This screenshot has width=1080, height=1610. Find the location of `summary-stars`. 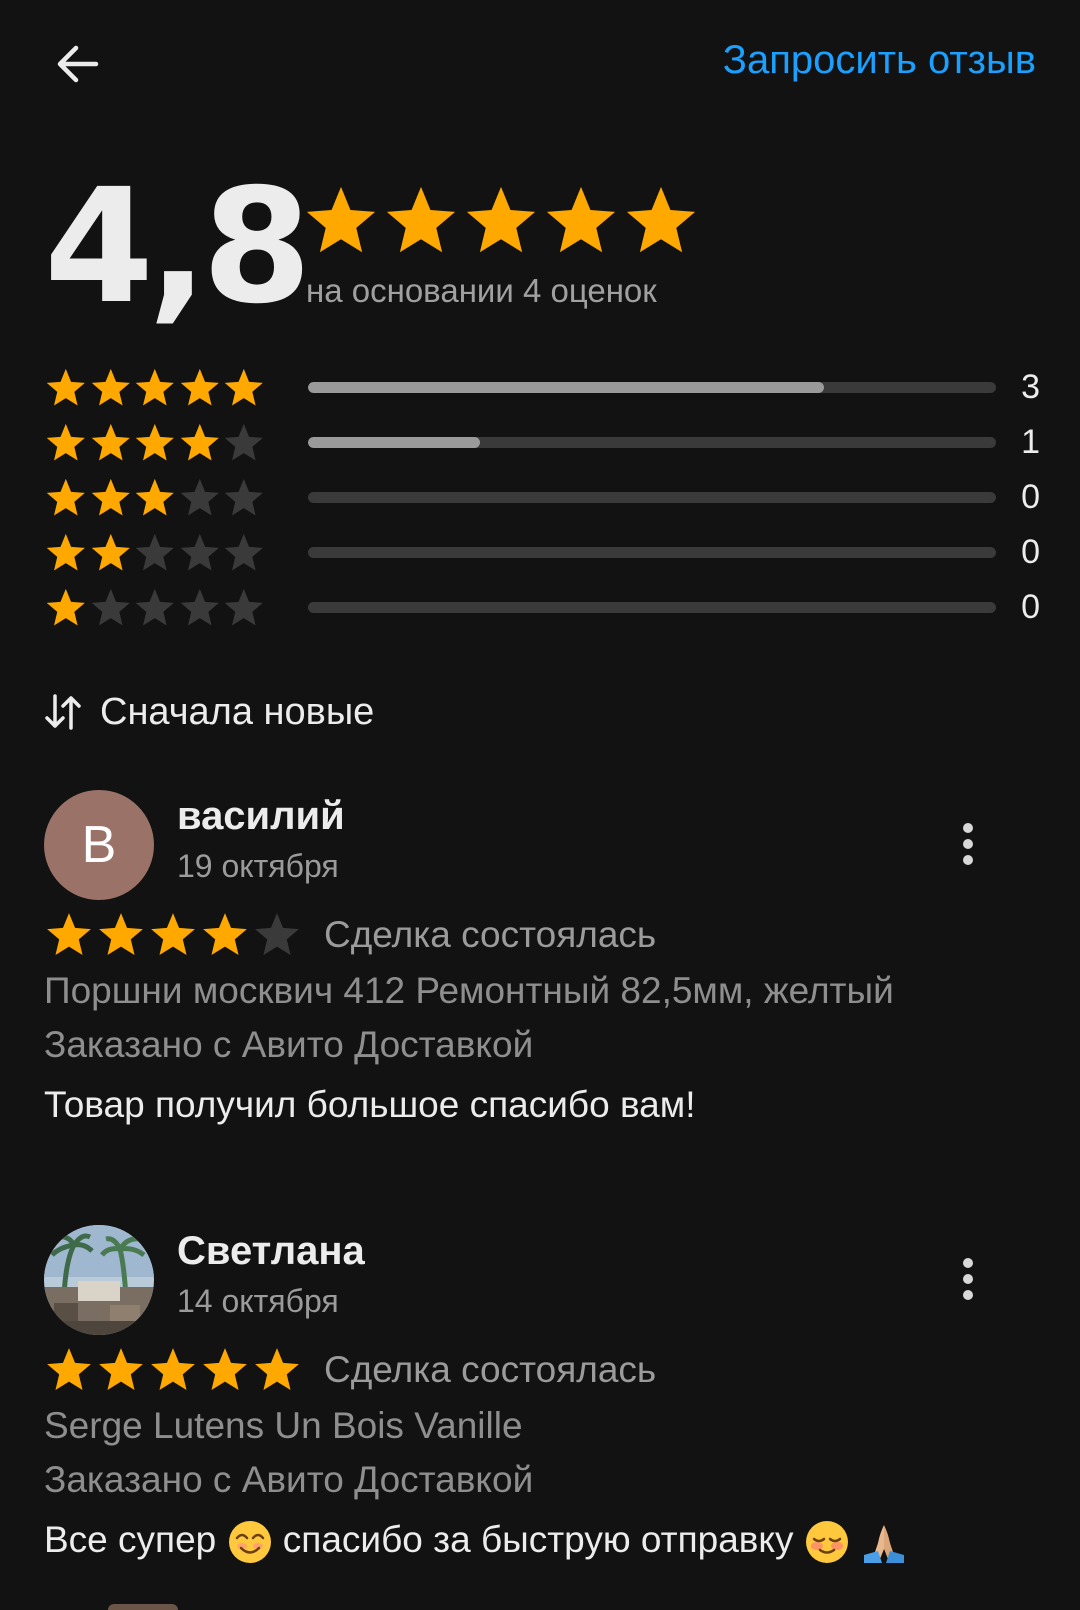

summary-stars is located at coordinates (501, 221).